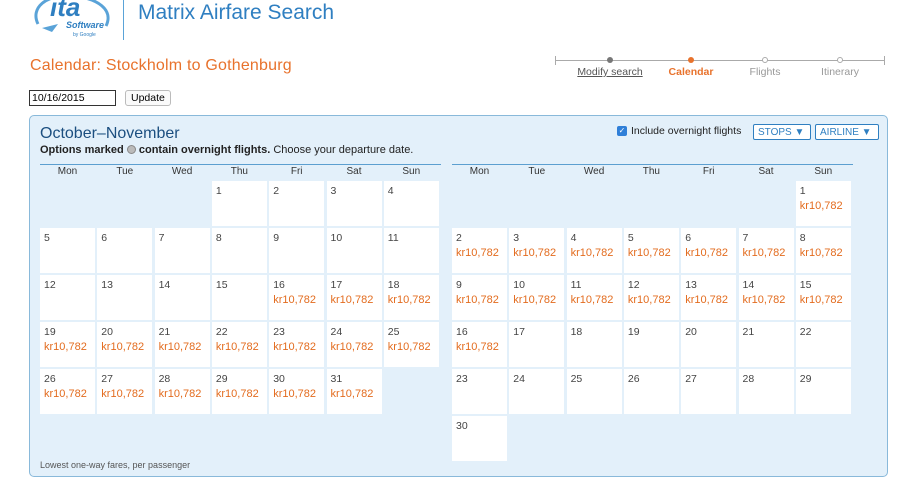 The width and height of the screenshot is (900, 483). Describe the element at coordinates (610, 72) in the screenshot. I see `step-label: Modify search` at that location.